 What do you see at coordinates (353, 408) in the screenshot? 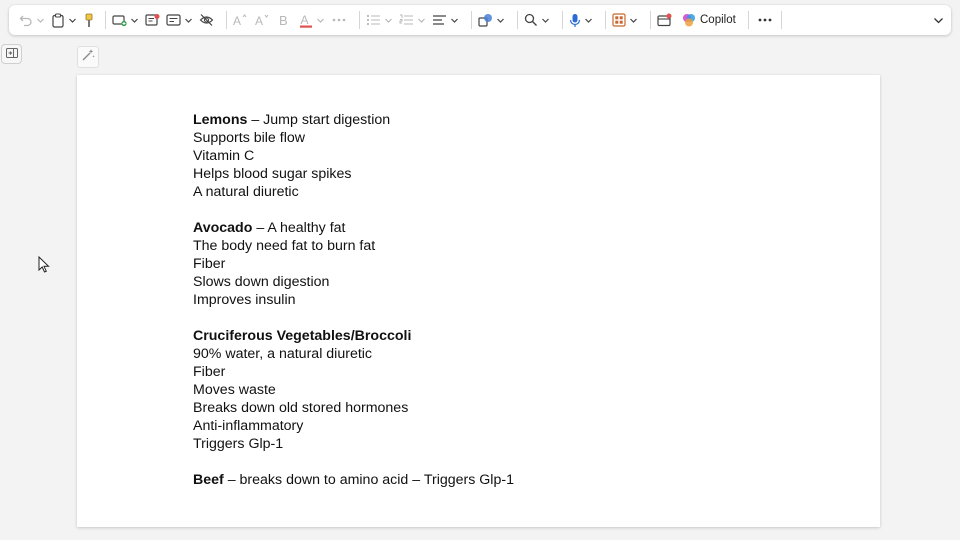
I see `note-line: Breaks down old stored hormones` at bounding box center [353, 408].